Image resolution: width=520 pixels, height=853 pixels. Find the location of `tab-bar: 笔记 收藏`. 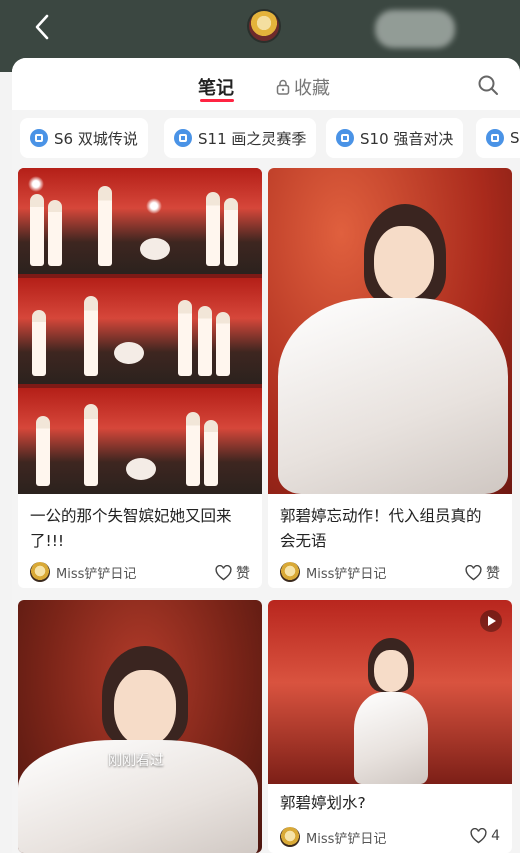

tab-bar: 笔记 收藏 is located at coordinates (266, 84).